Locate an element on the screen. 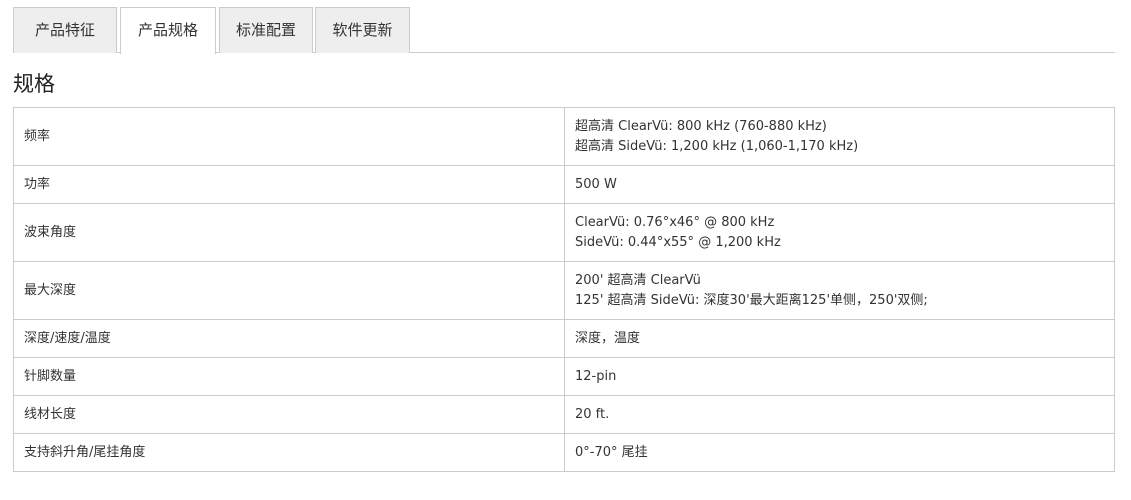  spec-label: 最大深度 is located at coordinates (289, 290).